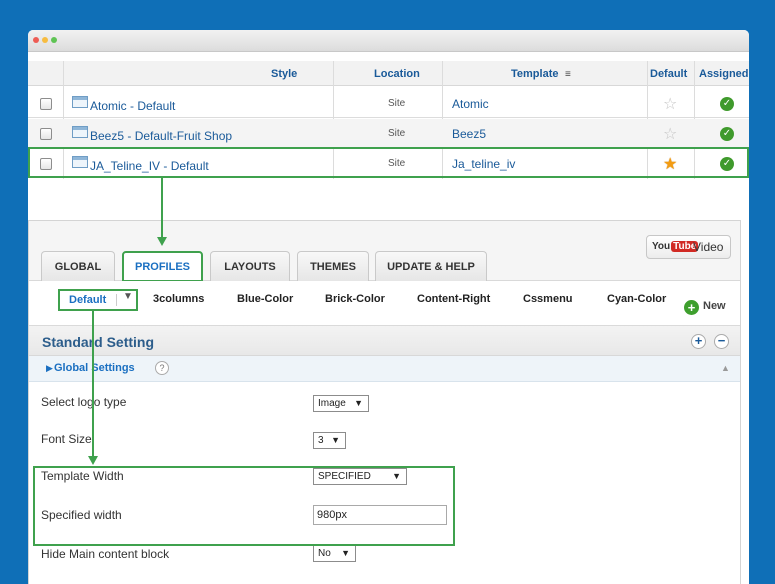  I want to click on add-icon: +, so click(691, 307).